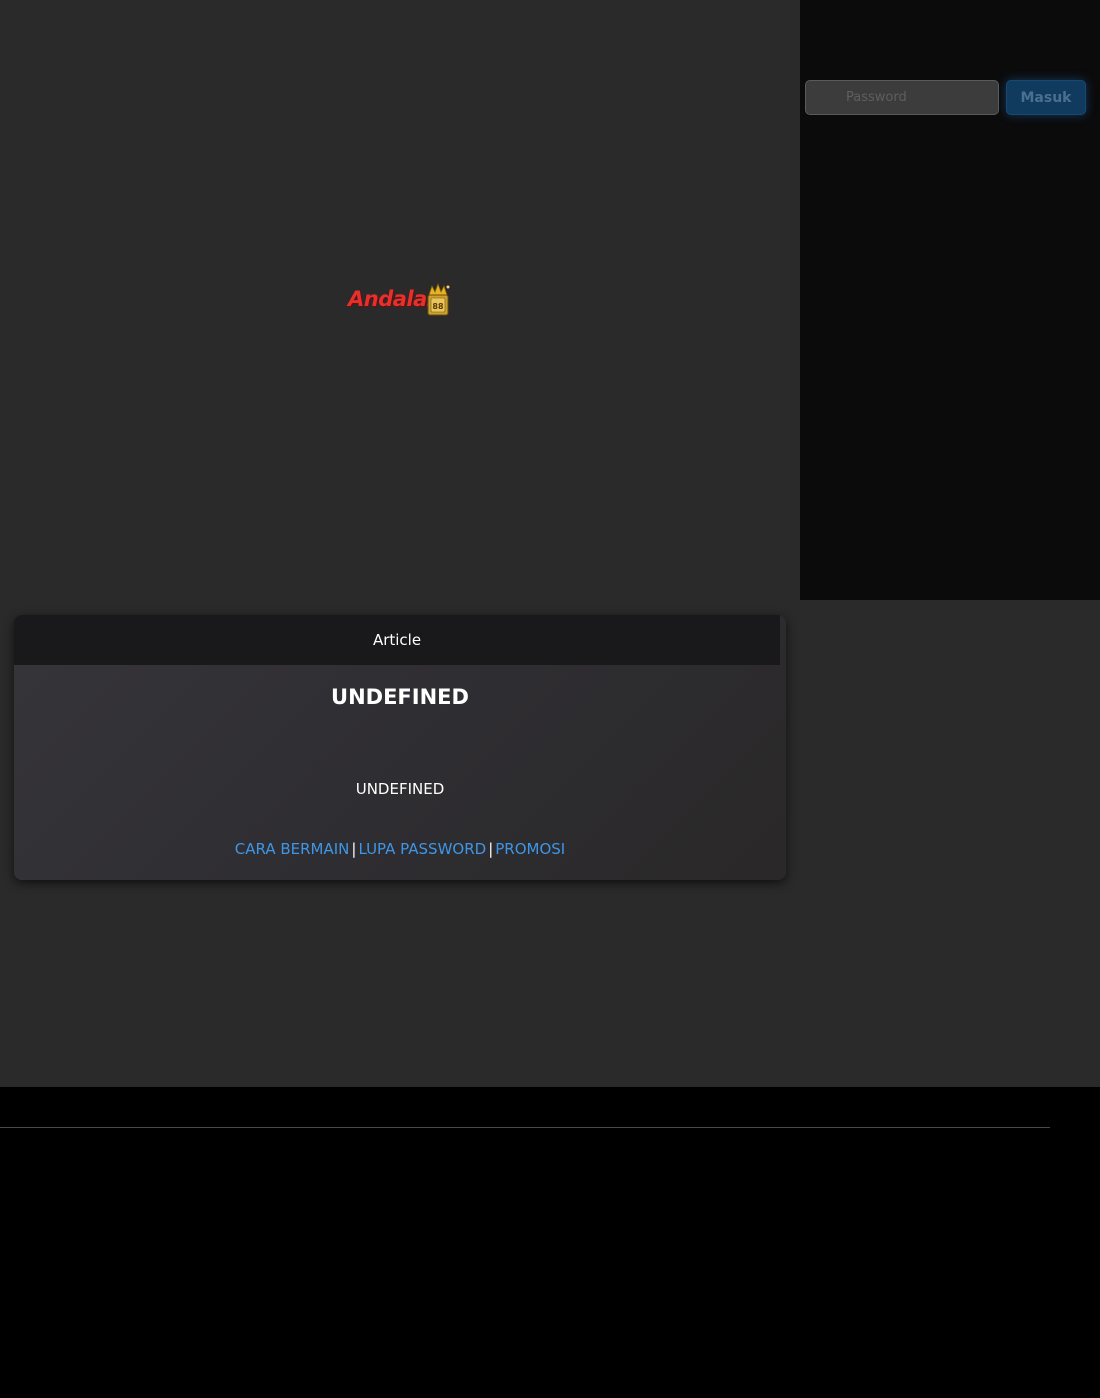 The width and height of the screenshot is (1100, 1398). I want to click on crown-badge-icon: 88, so click(438, 299).